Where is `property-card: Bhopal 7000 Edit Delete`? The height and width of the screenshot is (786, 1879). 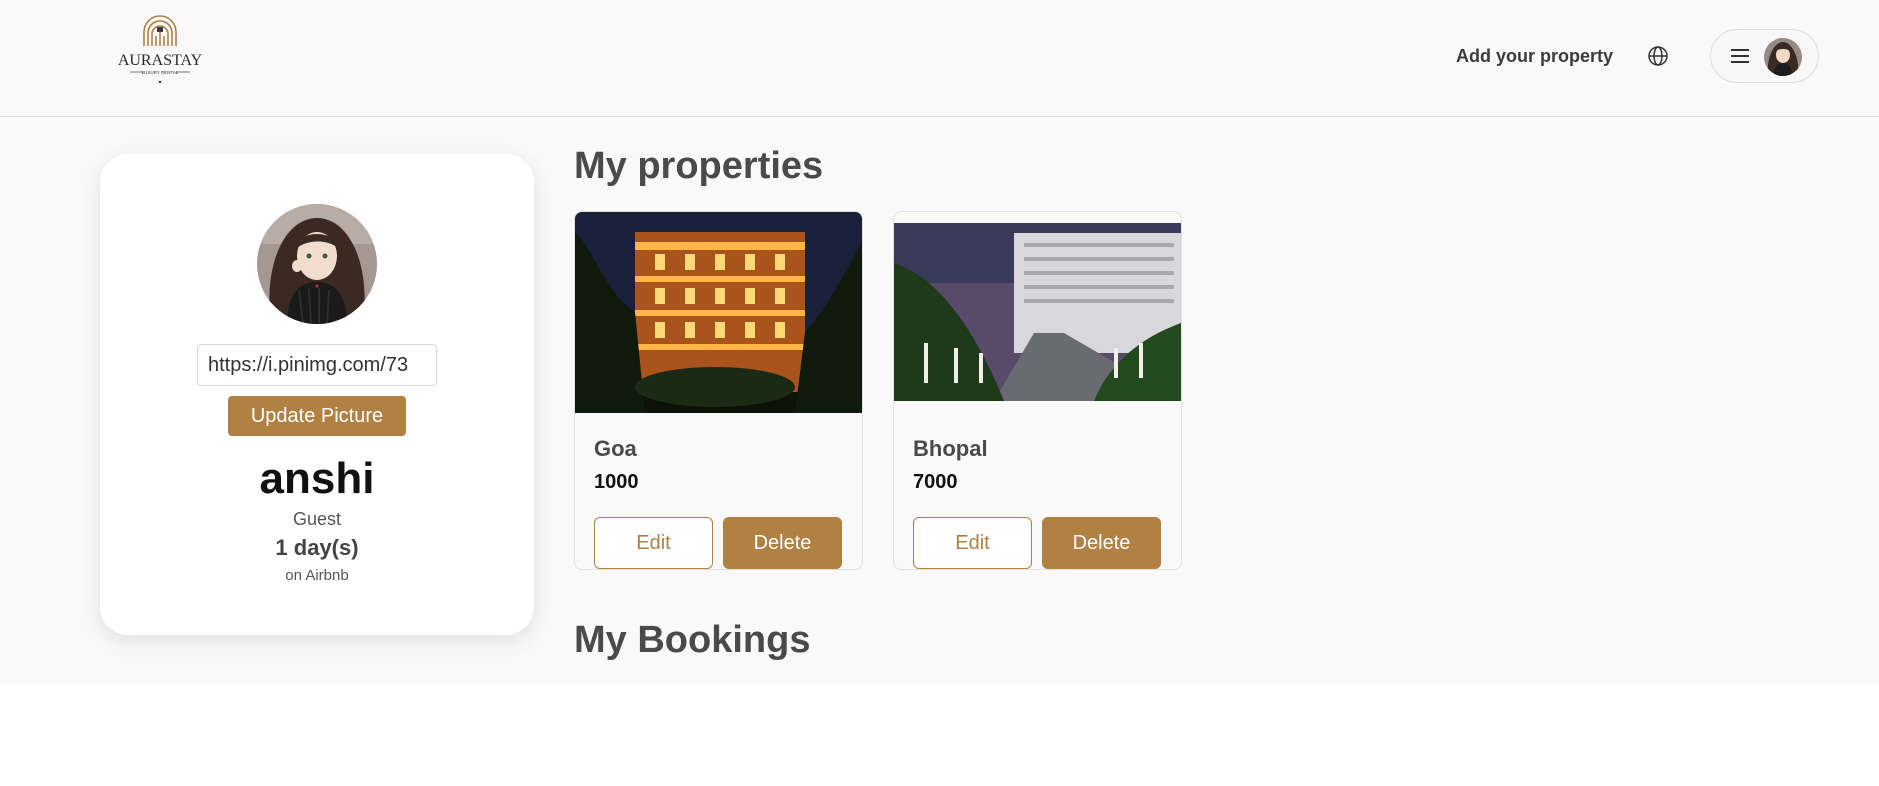
property-card: Bhopal 7000 Edit Delete is located at coordinates (1037, 390).